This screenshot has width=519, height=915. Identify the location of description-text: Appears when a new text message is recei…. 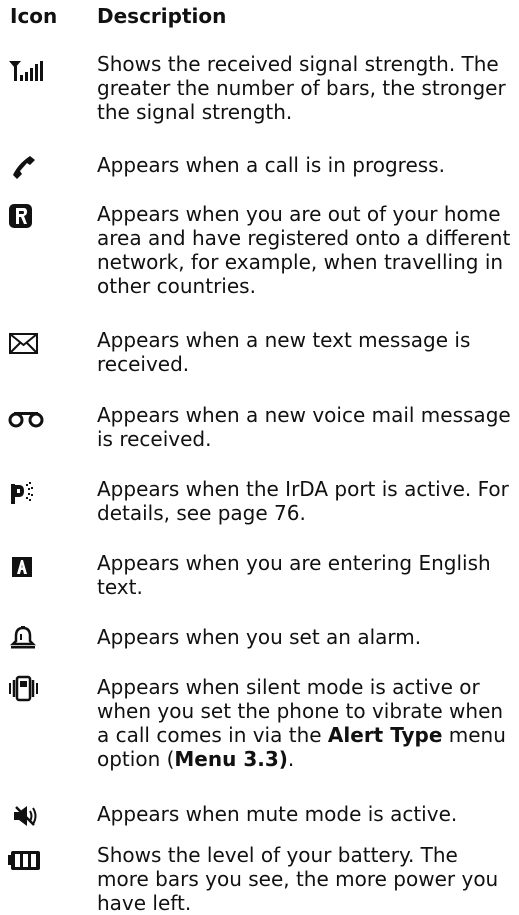
(284, 352).